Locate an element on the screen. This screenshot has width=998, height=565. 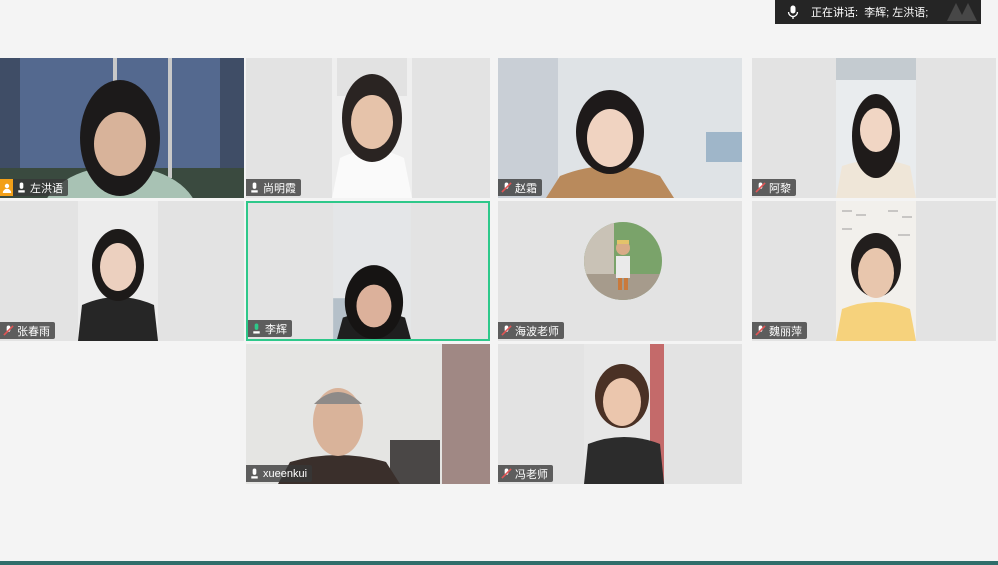
participant-tile-active-speaker: 李辉 is located at coordinates (368, 271).